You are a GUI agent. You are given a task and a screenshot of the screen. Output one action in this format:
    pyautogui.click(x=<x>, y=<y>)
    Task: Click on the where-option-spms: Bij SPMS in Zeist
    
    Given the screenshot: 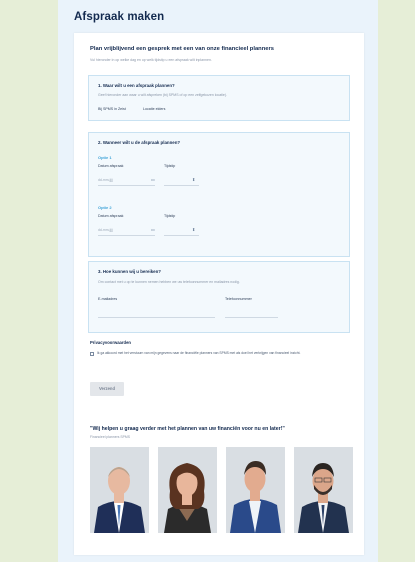 What is the action you would take?
    pyautogui.click(x=112, y=109)
    